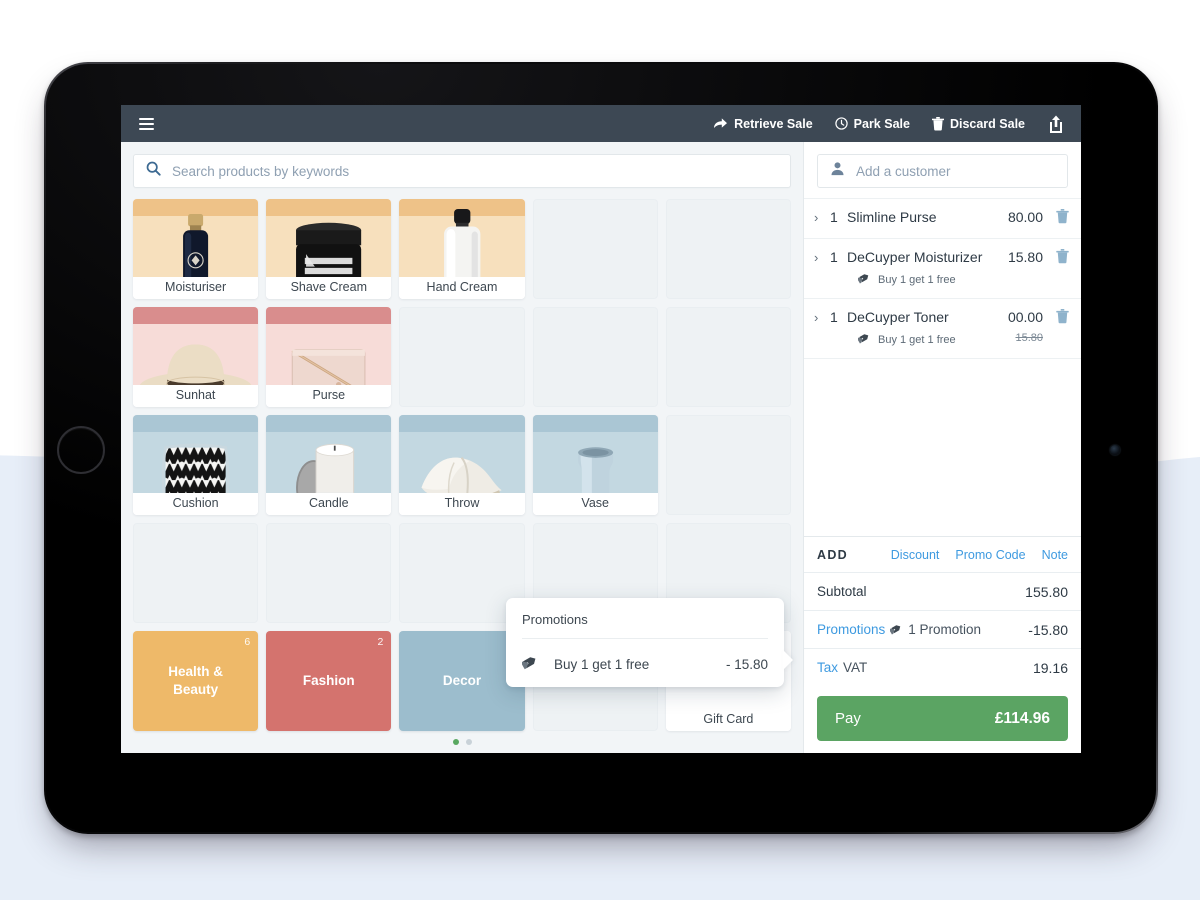 The width and height of the screenshot is (1200, 900). What do you see at coordinates (837, 171) in the screenshot?
I see `person-icon` at bounding box center [837, 171].